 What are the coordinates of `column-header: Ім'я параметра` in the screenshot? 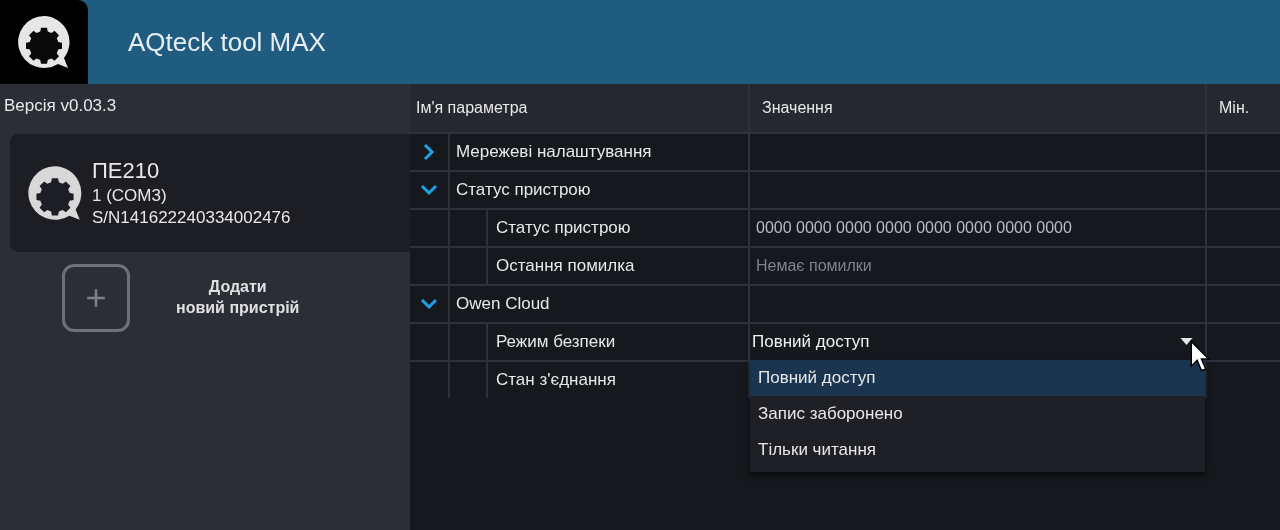 It's located at (579, 108).